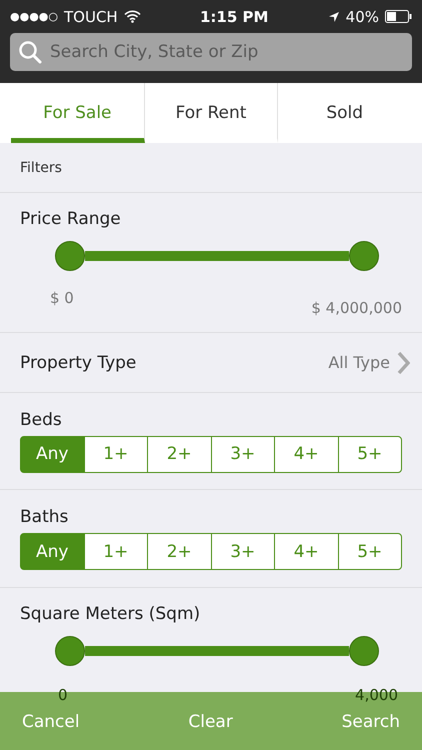 The height and width of the screenshot is (750, 422). Describe the element at coordinates (41, 168) in the screenshot. I see `section-header: Filters` at that location.